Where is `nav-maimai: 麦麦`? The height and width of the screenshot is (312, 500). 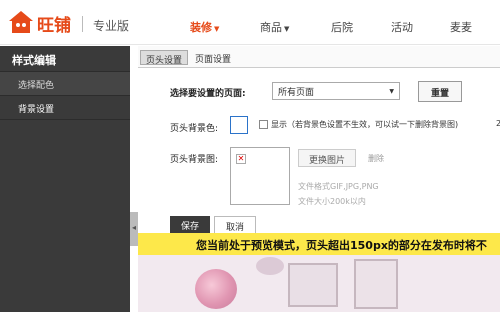
nav-maimai: 麦麦 is located at coordinates (461, 27).